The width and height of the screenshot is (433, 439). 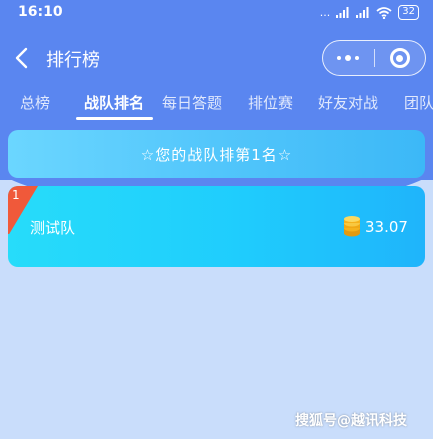 I want to click on tab-ranked-match: 排位赛, so click(x=270, y=102).